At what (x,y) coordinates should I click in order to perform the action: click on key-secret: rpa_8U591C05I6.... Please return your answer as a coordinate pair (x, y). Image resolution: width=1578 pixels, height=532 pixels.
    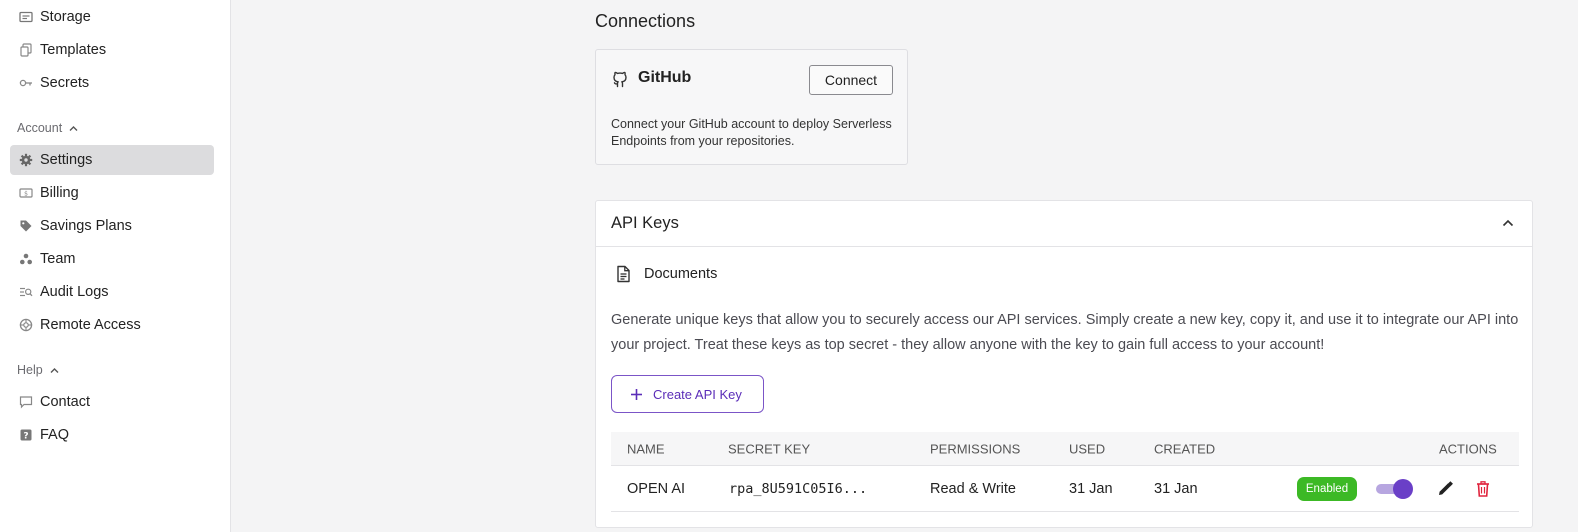
    Looking at the image, I should click on (798, 488).